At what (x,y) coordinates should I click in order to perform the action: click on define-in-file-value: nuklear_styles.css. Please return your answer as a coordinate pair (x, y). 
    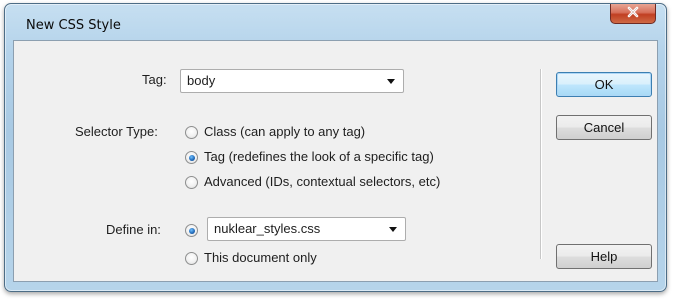
    Looking at the image, I should click on (267, 228).